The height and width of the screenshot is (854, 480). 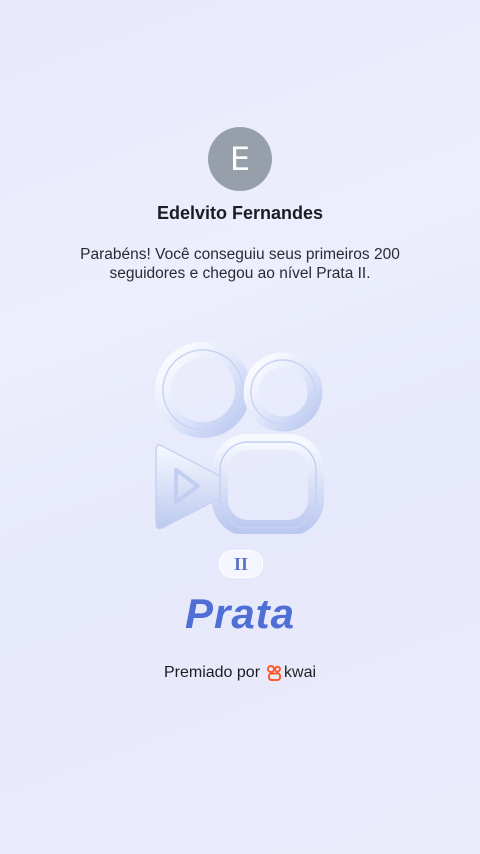 I want to click on kwai-camera-logo-icon, so click(x=239, y=438).